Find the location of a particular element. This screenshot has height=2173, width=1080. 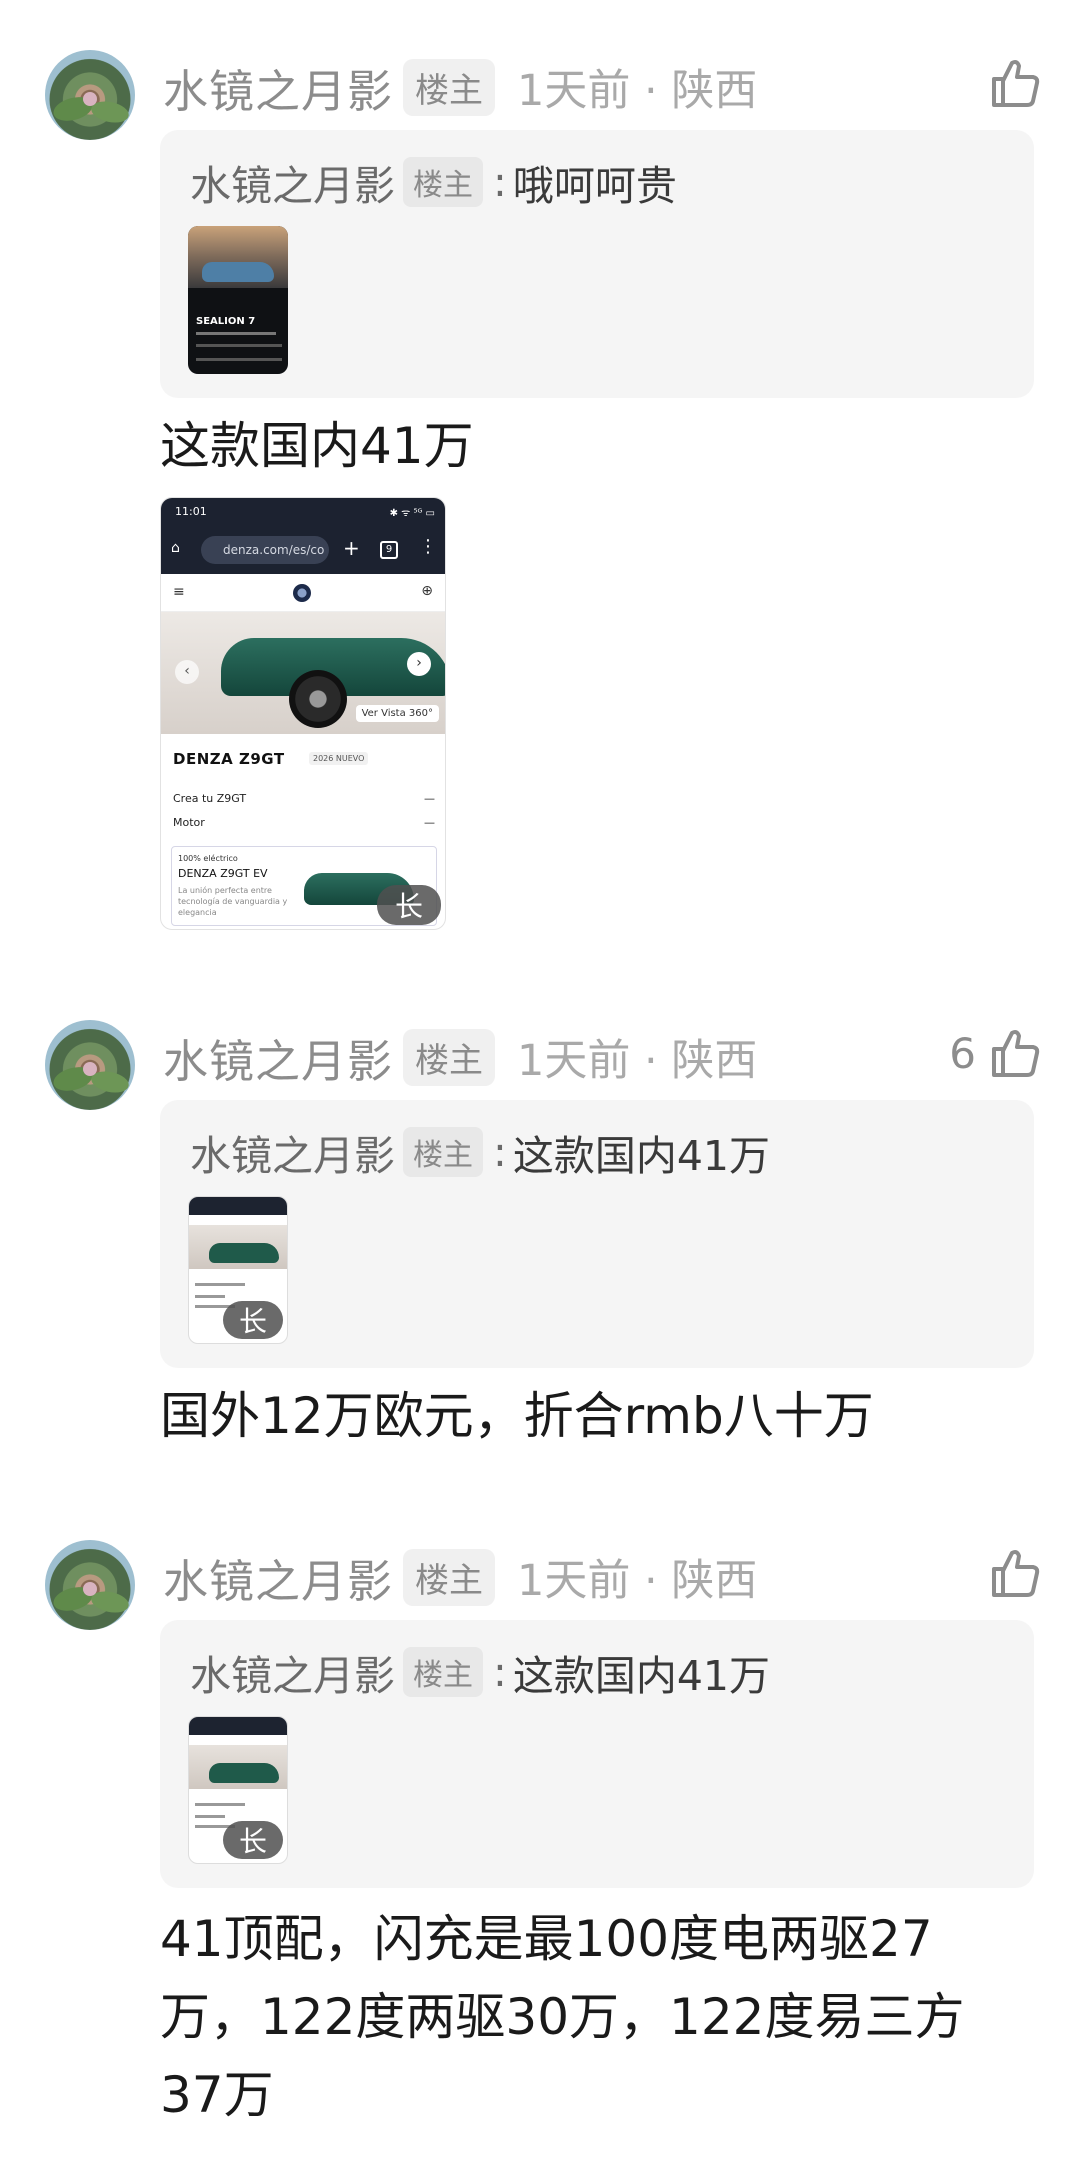

comment-text-line: 万，122度两驱30万，122度易三方 is located at coordinates (562, 2017).